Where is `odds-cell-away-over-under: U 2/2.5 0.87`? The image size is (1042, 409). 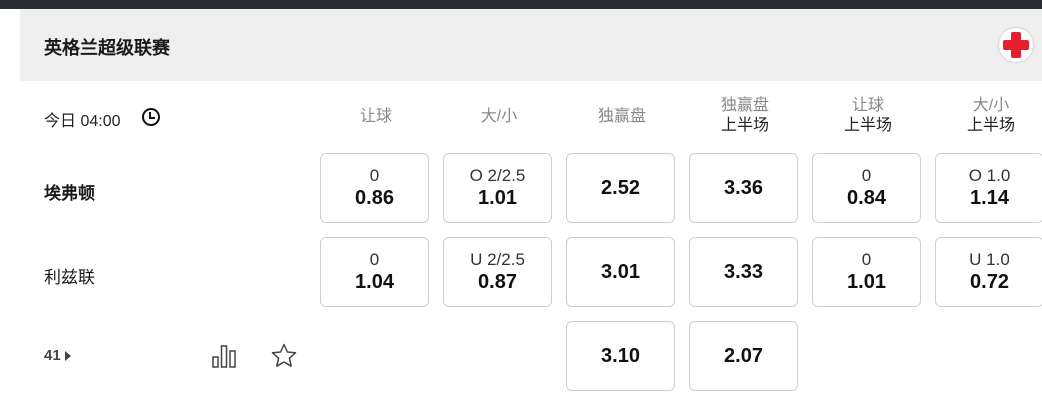
odds-cell-away-over-under: U 2/2.5 0.87 is located at coordinates (497, 272).